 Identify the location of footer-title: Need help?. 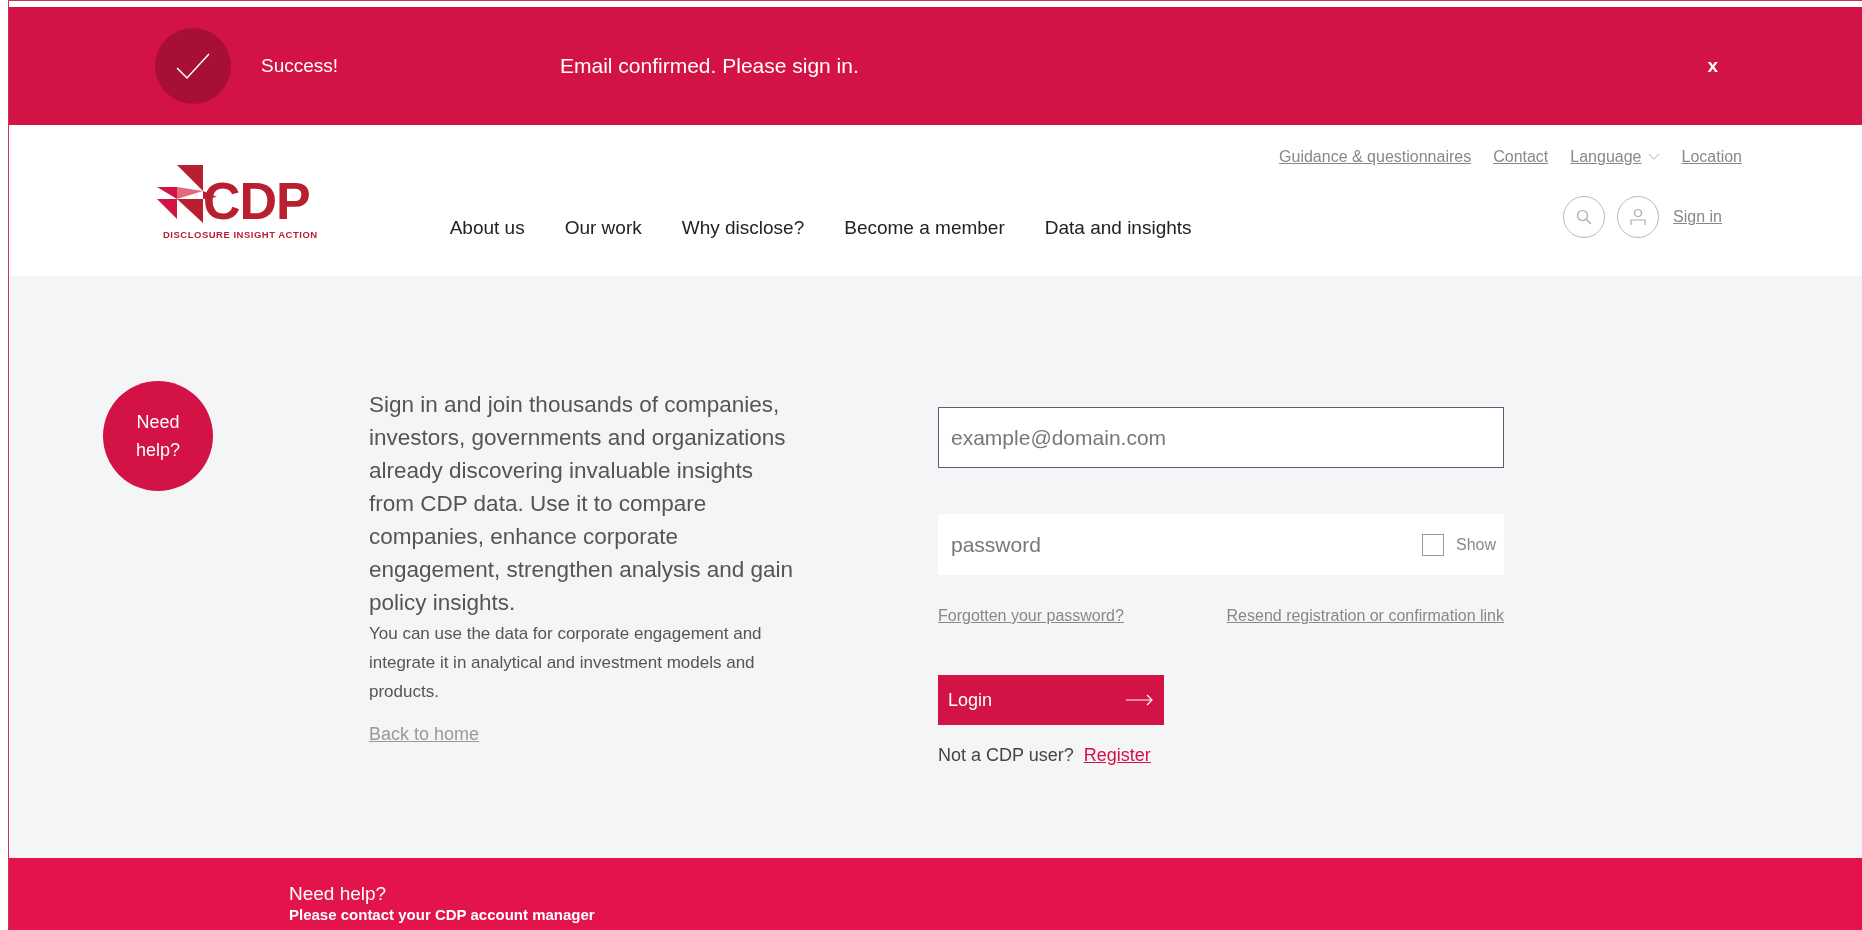
(338, 894).